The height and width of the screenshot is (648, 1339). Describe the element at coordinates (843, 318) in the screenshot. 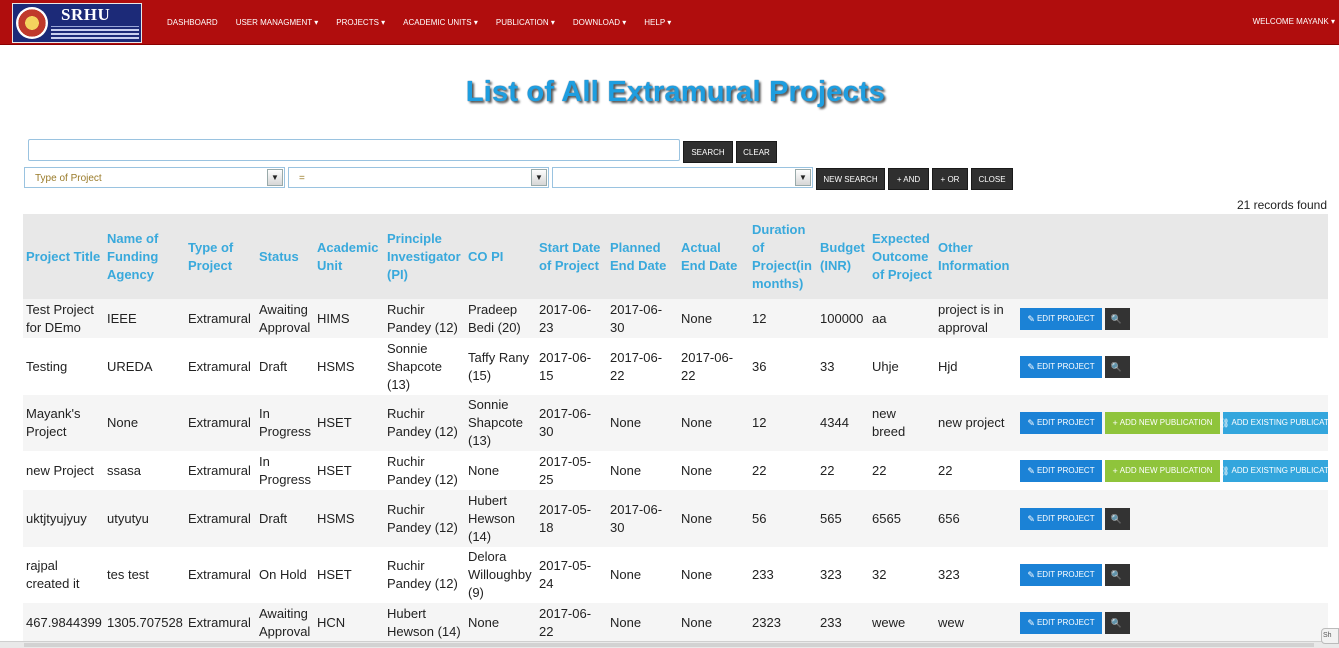

I see `table-cell: 100000` at that location.